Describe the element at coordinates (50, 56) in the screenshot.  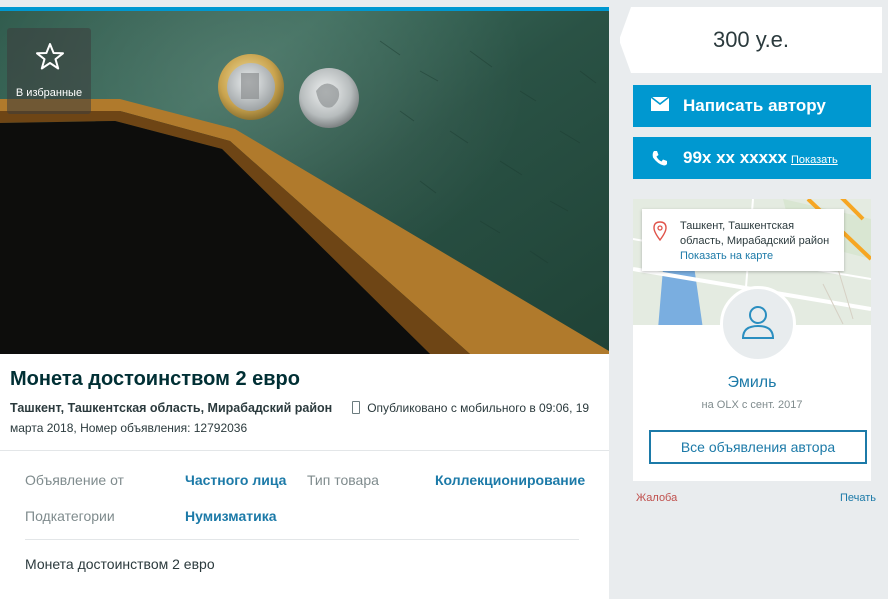
I see `star-icon` at that location.